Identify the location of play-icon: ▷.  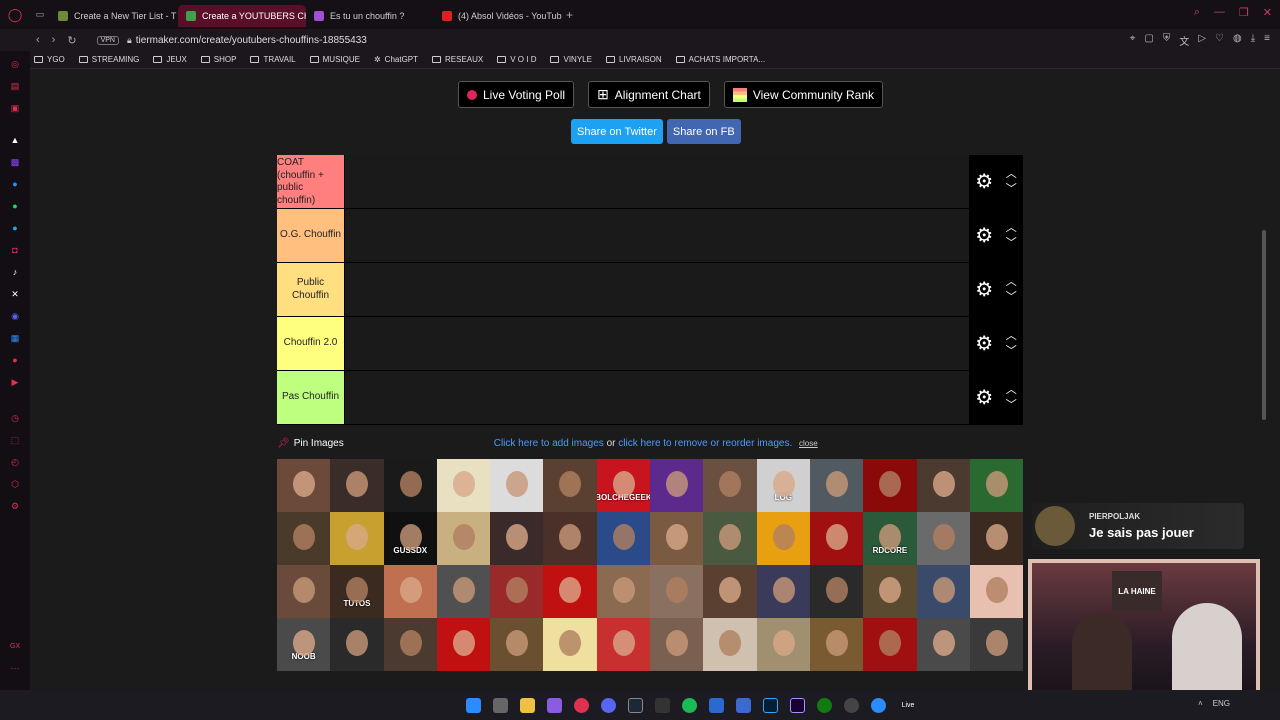
(1202, 40).